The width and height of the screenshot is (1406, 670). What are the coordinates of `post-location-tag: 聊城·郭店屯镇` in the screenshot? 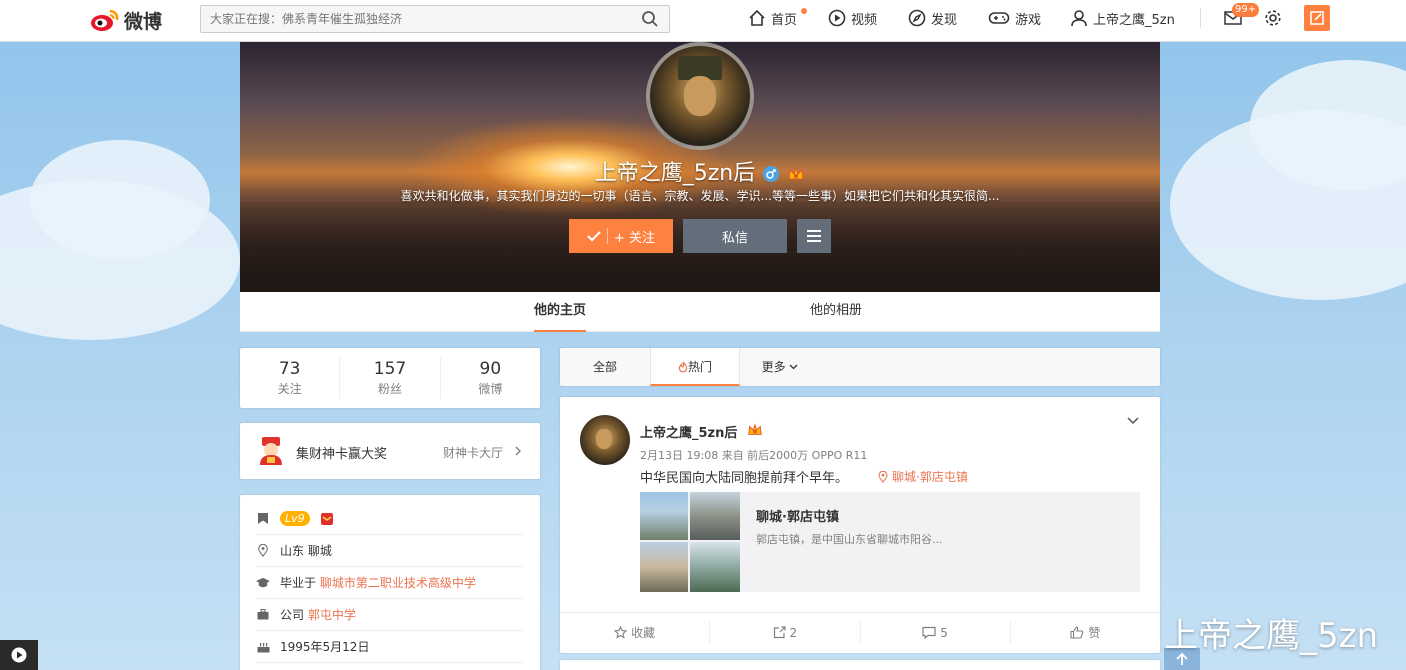 It's located at (923, 476).